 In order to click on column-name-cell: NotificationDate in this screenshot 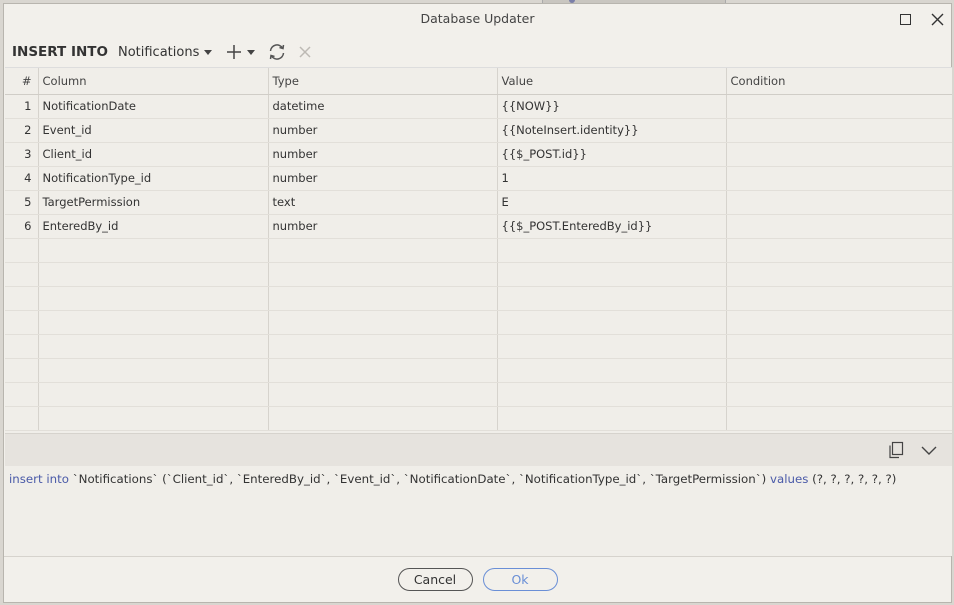, I will do `click(153, 106)`.